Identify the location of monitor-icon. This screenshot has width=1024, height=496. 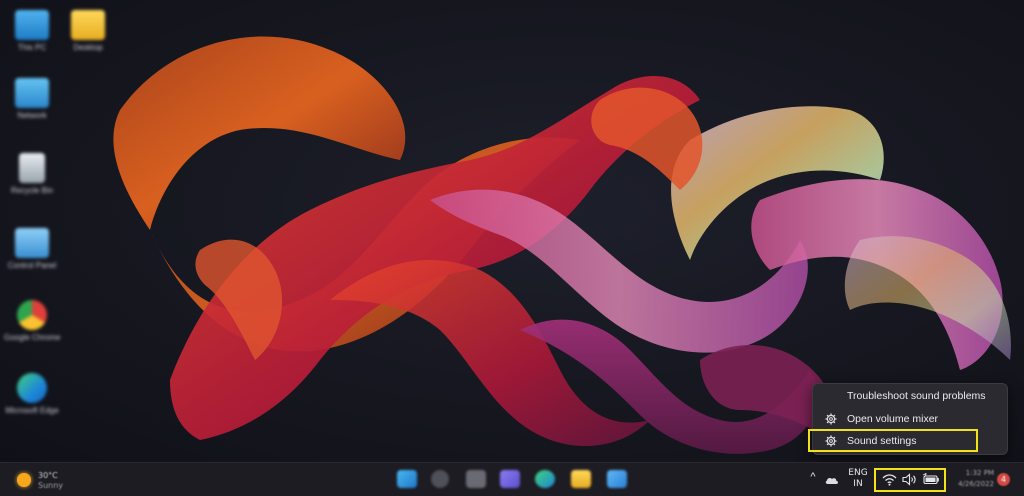
(32, 25).